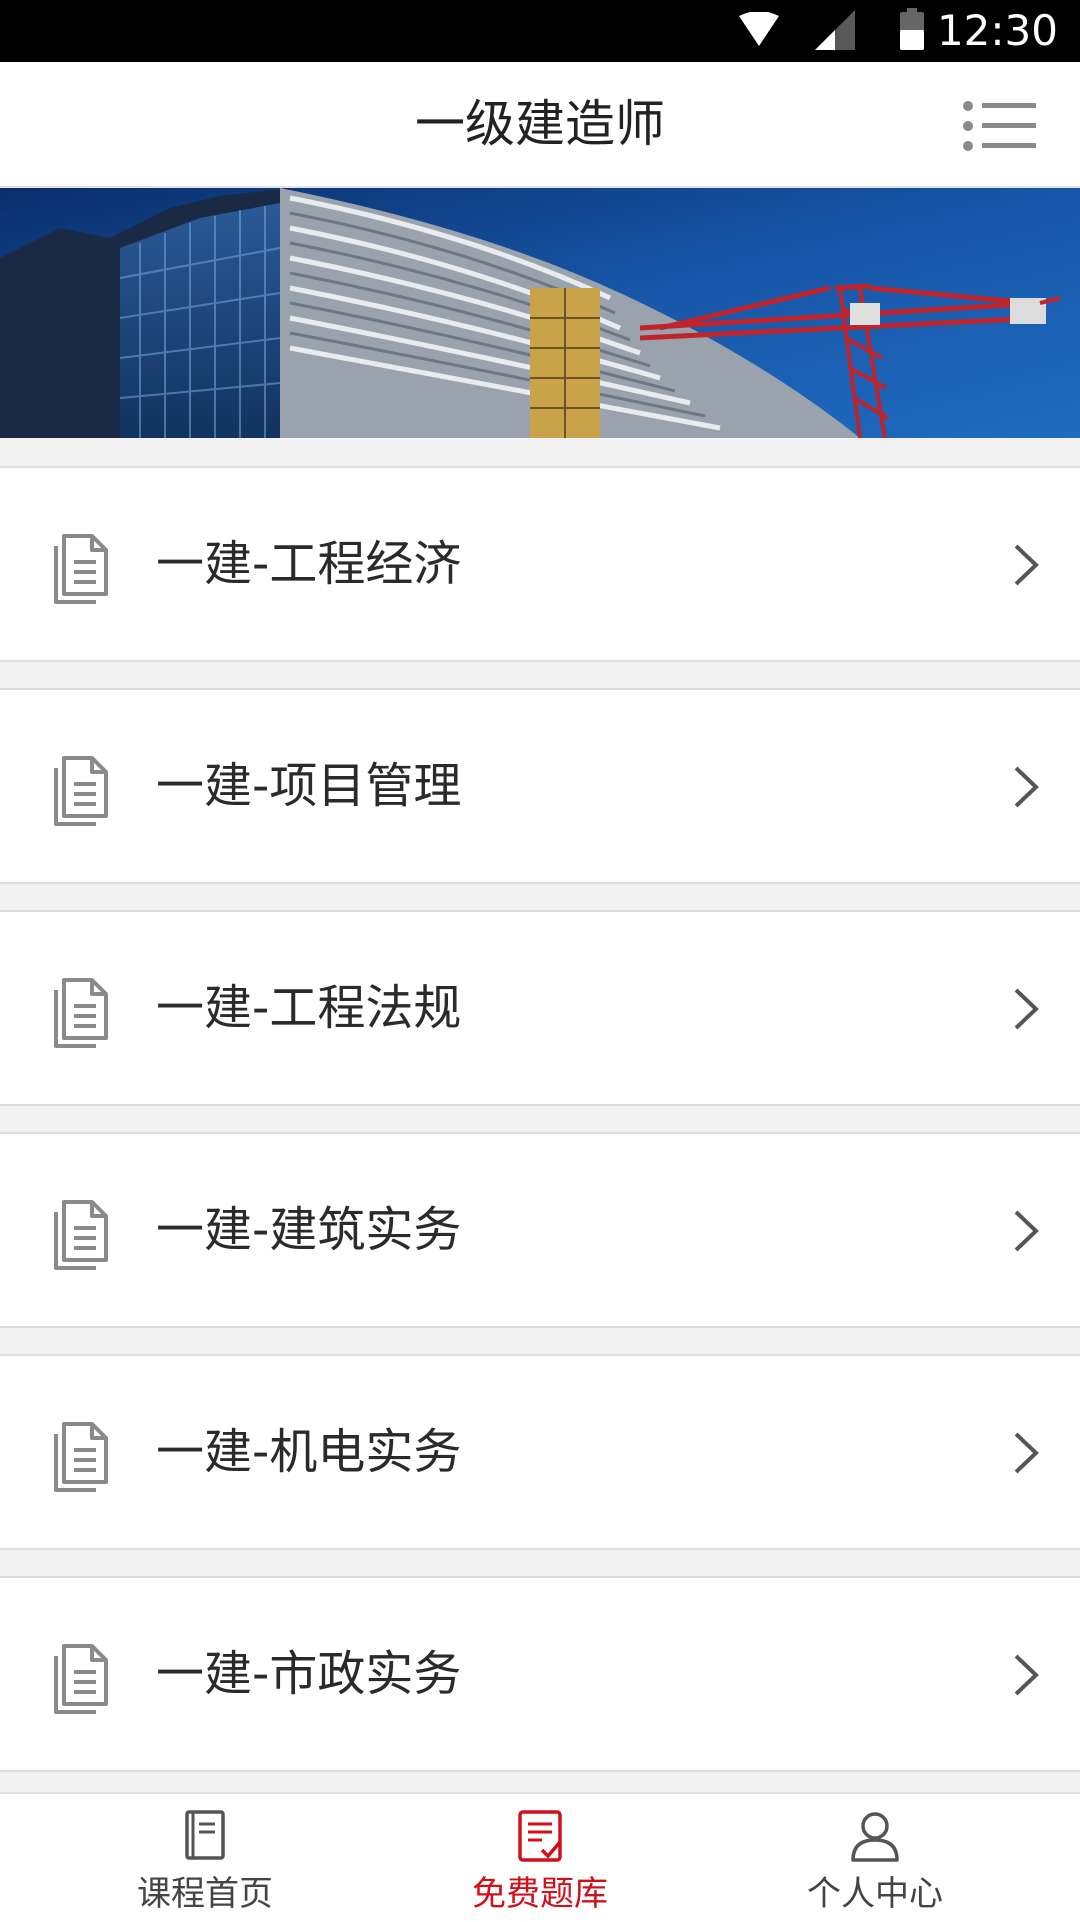 Image resolution: width=1080 pixels, height=1922 pixels. I want to click on course-item: 一建-机电实务, so click(540, 1452).